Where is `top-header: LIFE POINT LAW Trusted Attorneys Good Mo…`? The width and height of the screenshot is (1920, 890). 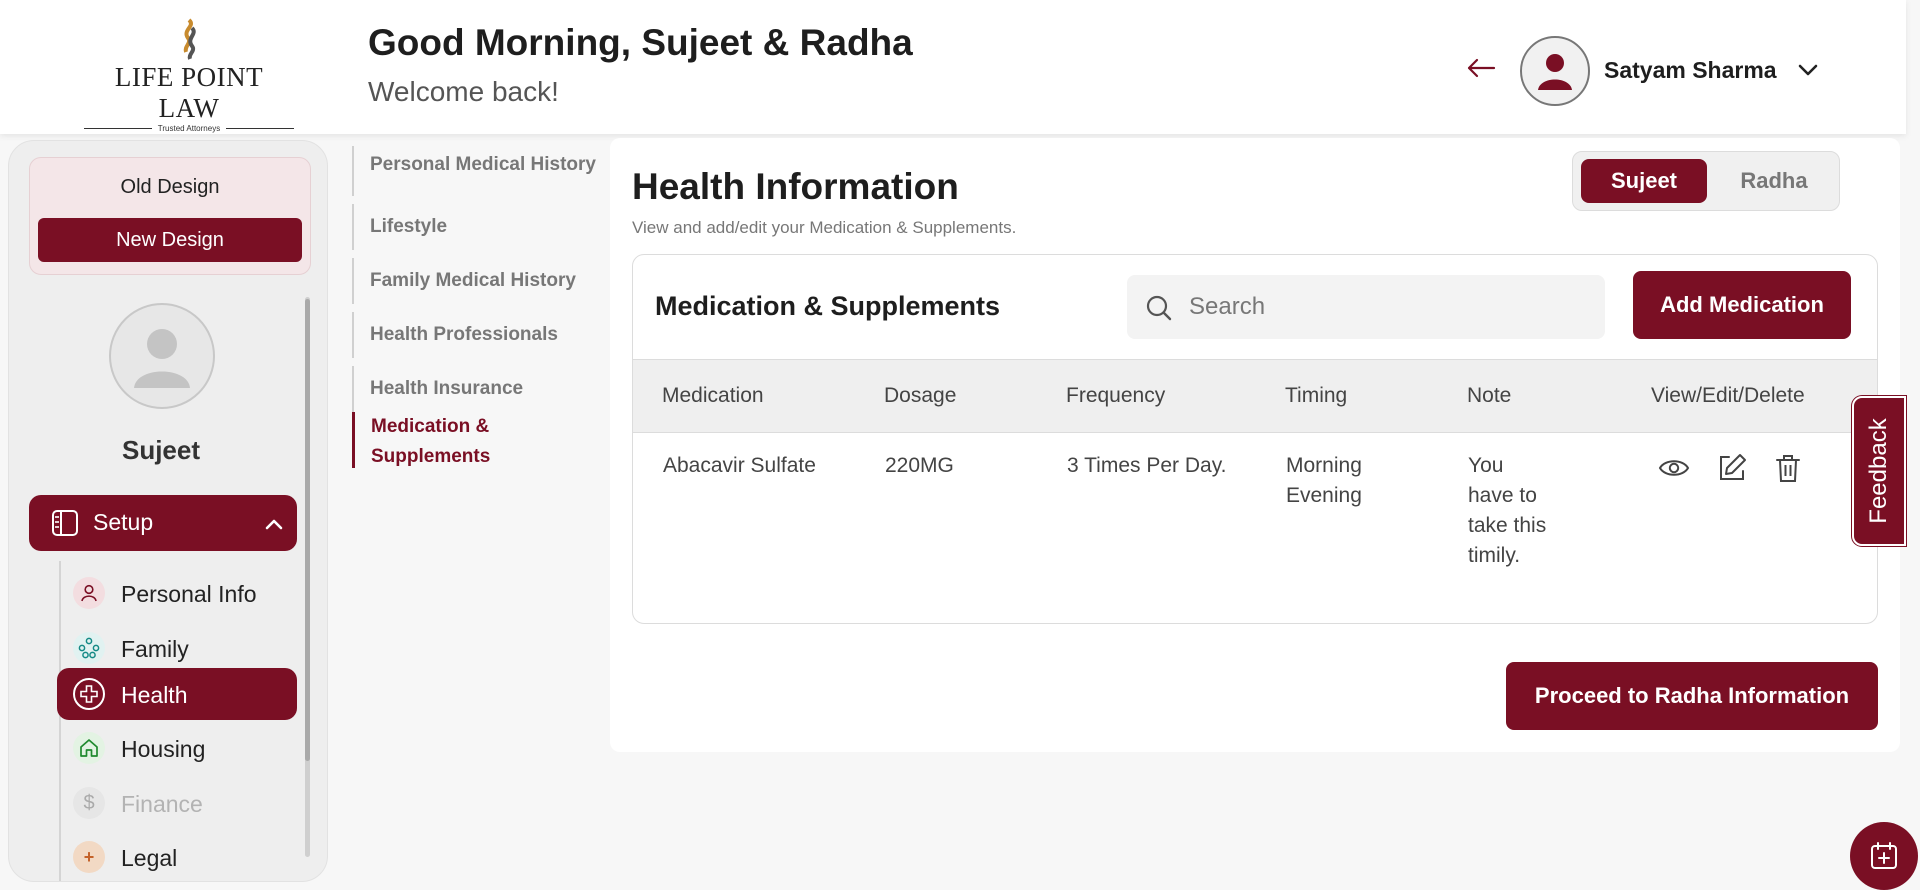
top-header: LIFE POINT LAW Trusted Attorneys Good Mo… is located at coordinates (953, 67).